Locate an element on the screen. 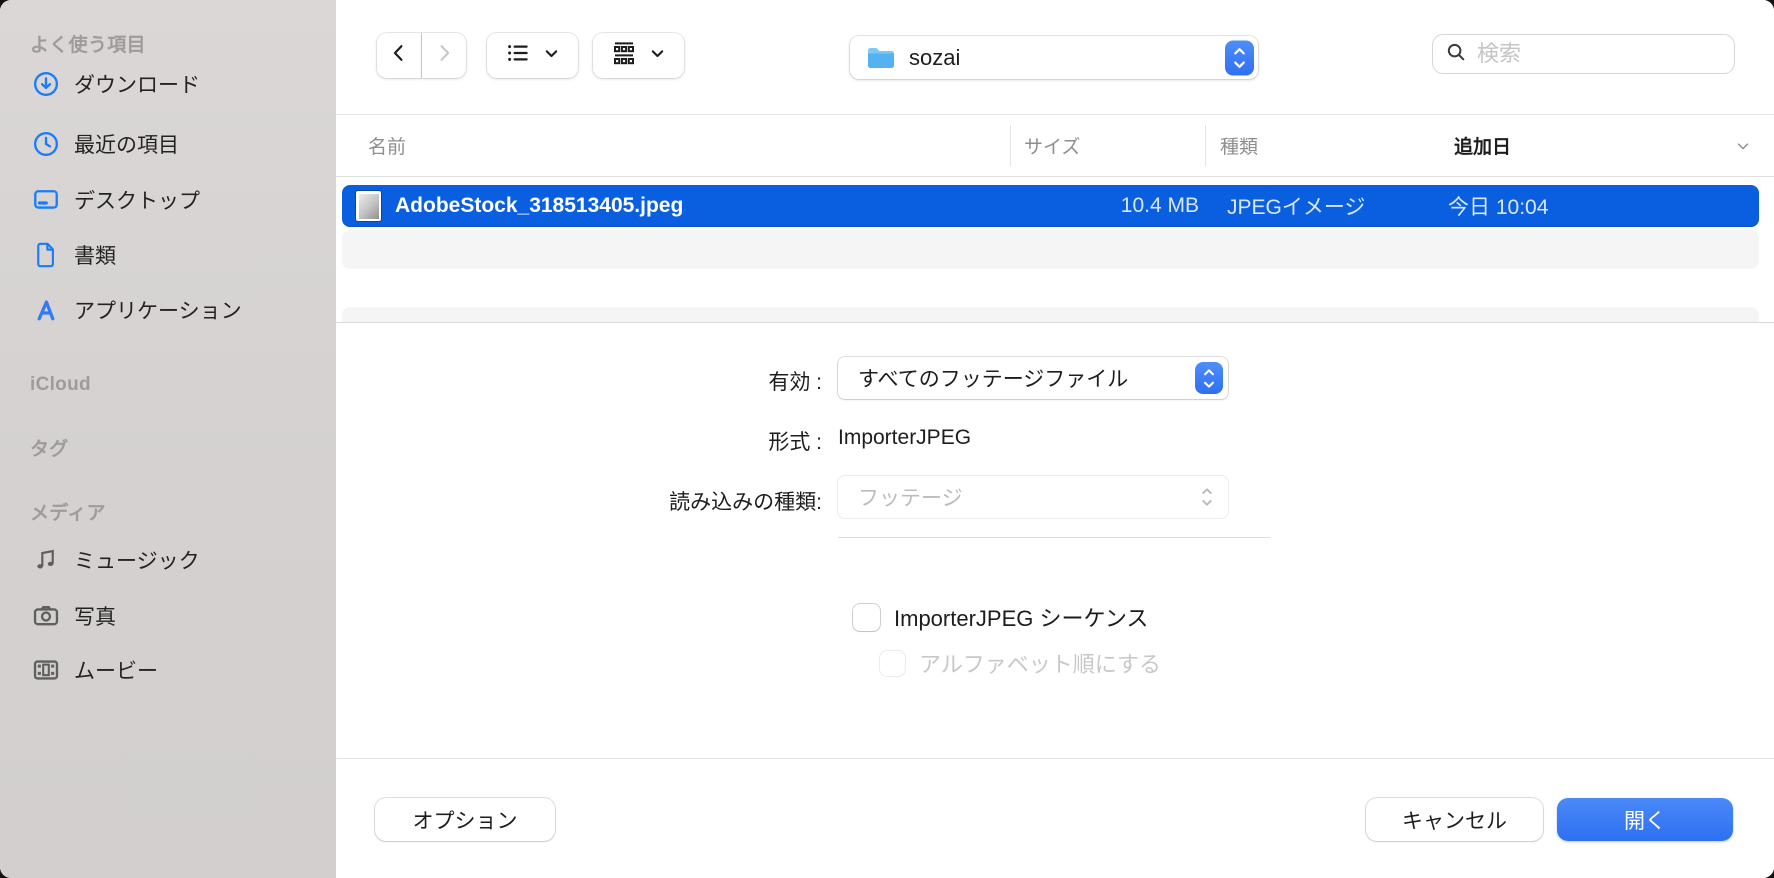 The width and height of the screenshot is (1774, 878). sidebar-item-label: 写真 is located at coordinates (95, 617).